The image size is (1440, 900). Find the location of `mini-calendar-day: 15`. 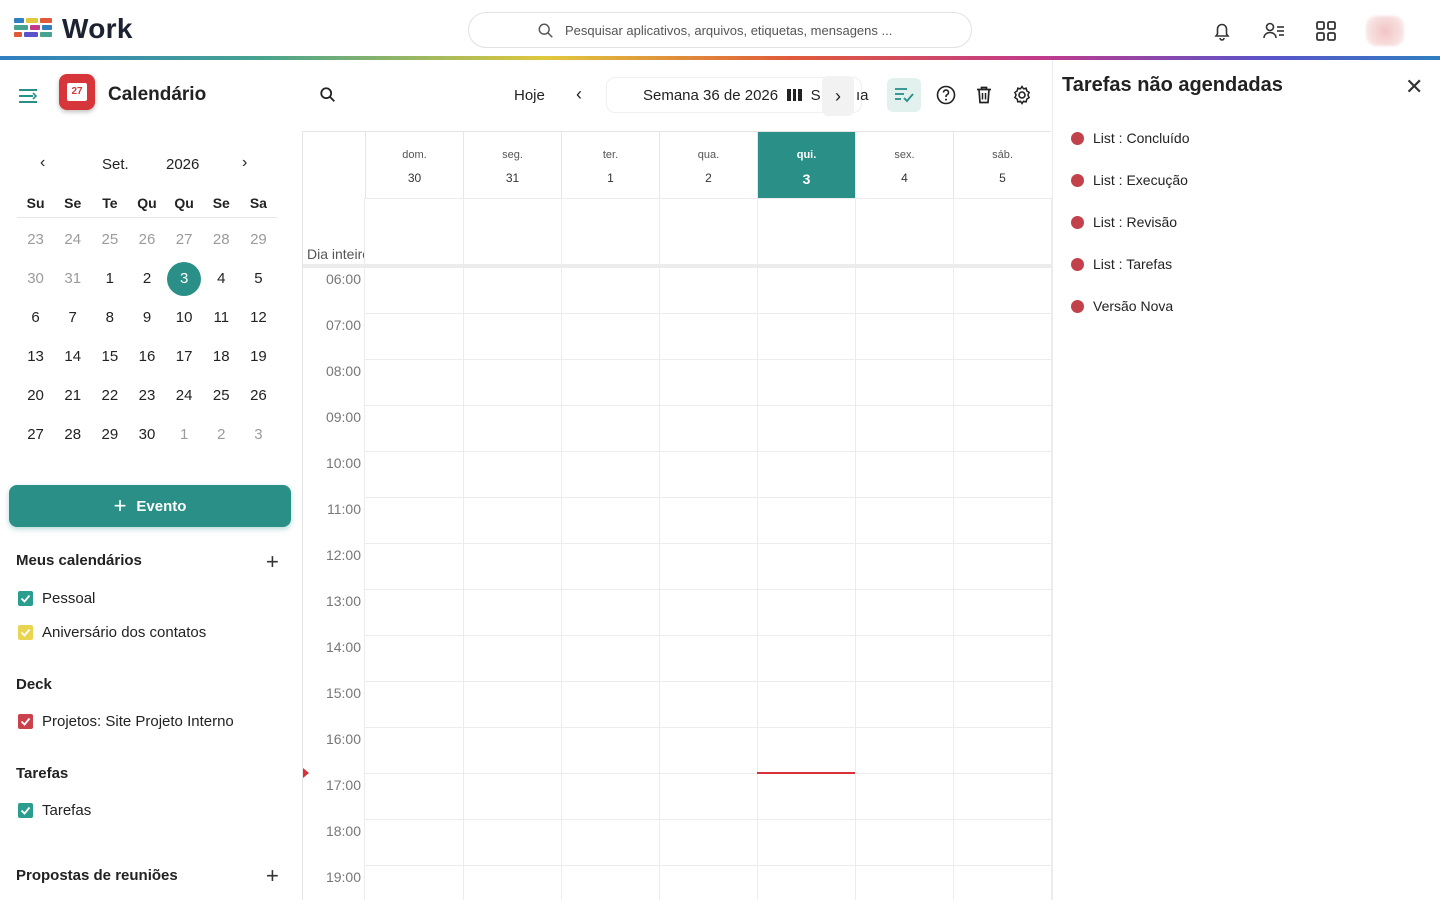

mini-calendar-day: 15 is located at coordinates (109, 356).